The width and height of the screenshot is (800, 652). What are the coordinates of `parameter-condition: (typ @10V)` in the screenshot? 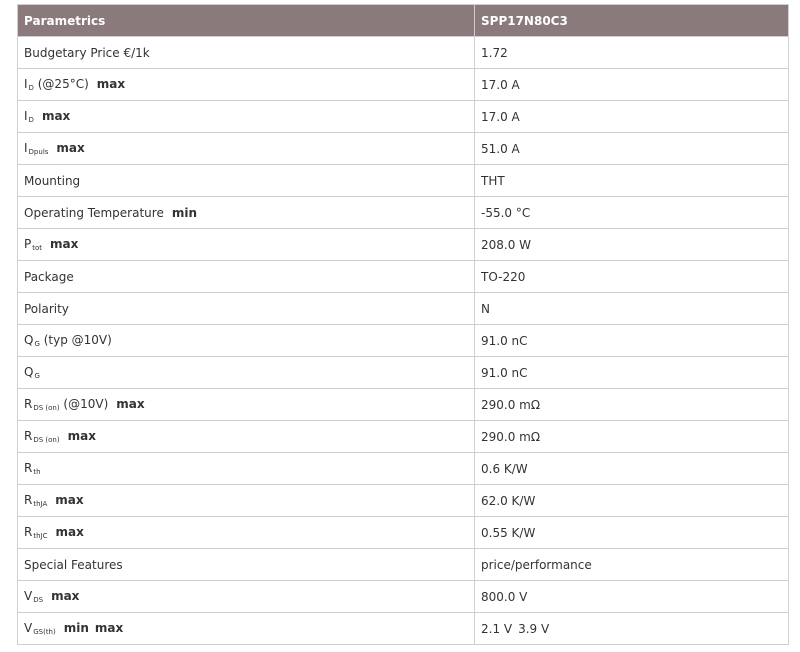 It's located at (75, 340).